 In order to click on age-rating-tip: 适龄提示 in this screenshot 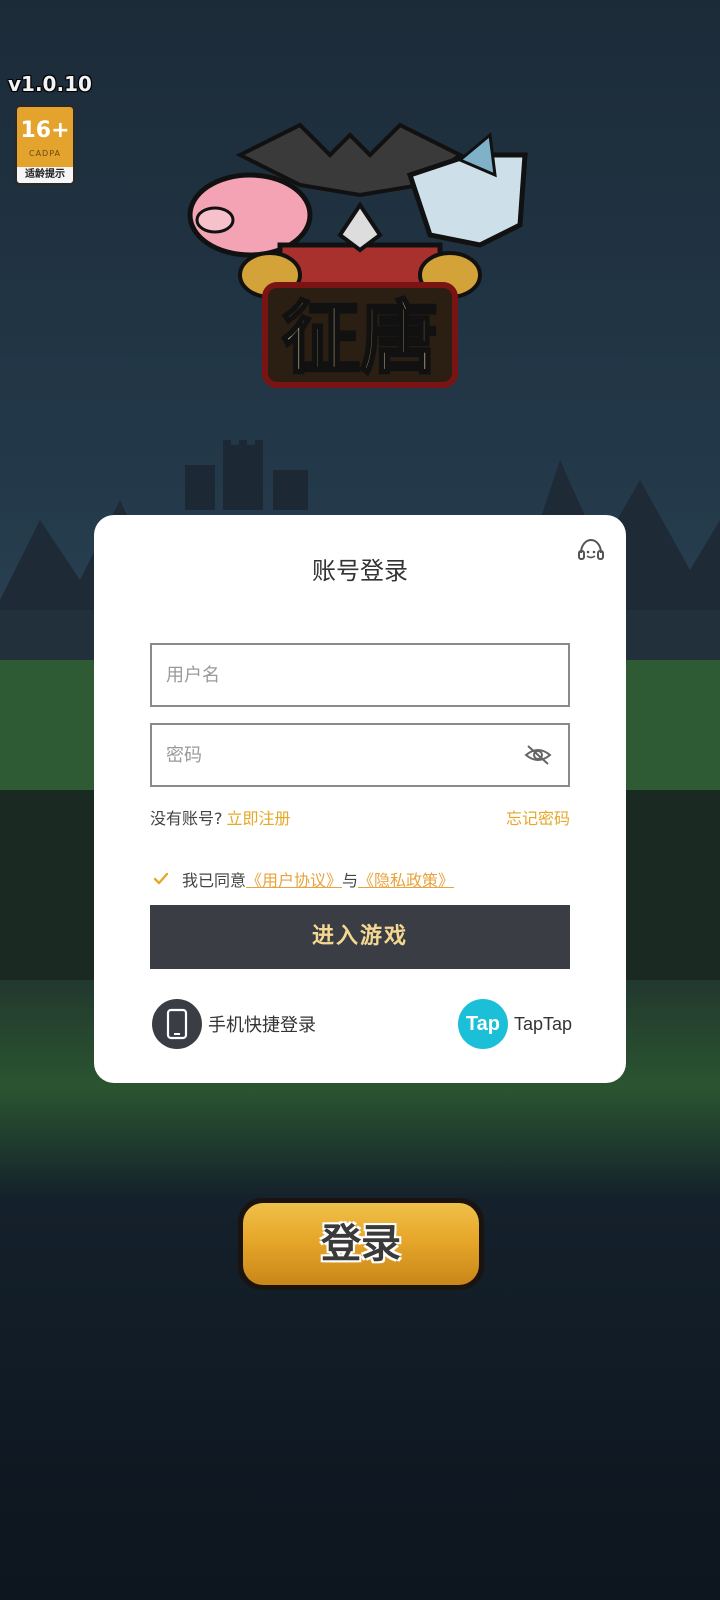, I will do `click(45, 175)`.